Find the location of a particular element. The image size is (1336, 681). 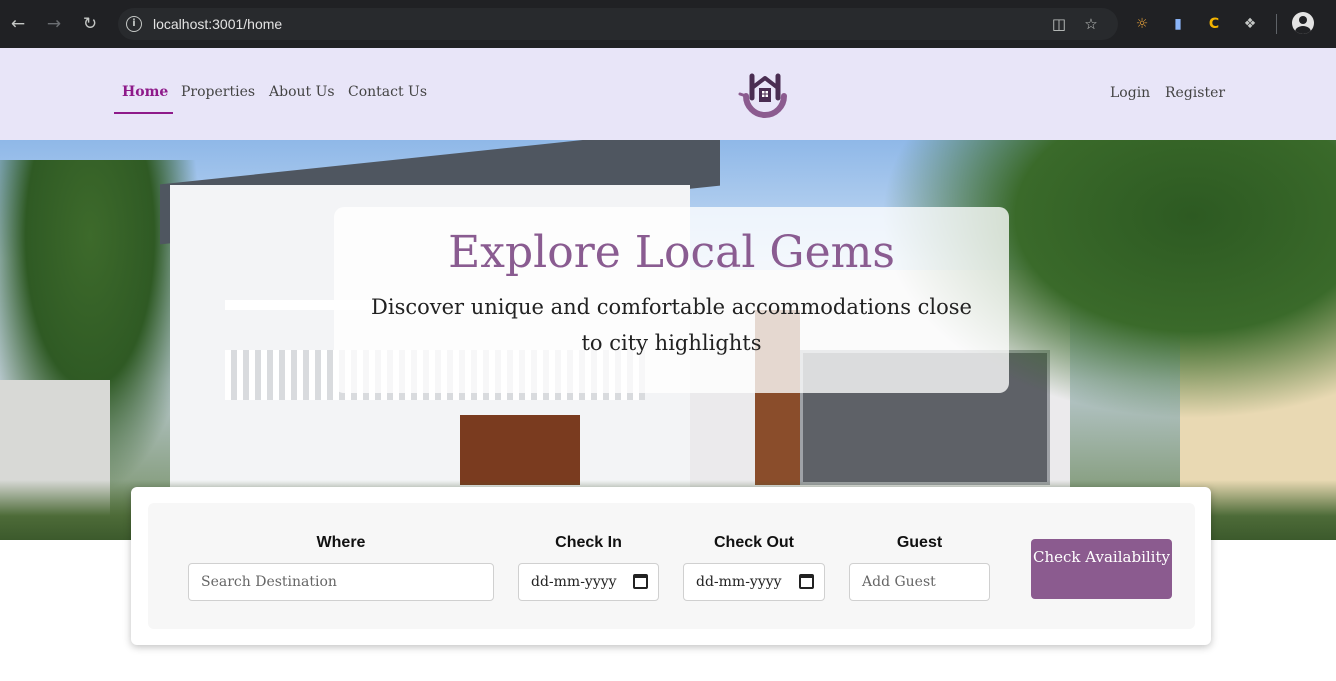

toolbar-divider is located at coordinates (1276, 24).